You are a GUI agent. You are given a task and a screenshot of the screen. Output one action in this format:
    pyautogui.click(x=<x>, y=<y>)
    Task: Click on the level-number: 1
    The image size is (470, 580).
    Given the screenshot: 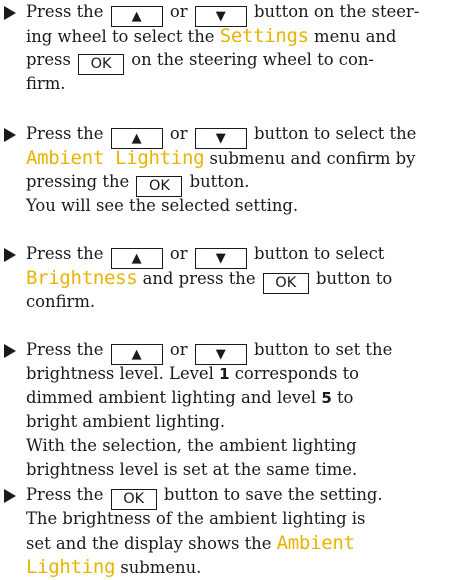 What is the action you would take?
    pyautogui.click(x=224, y=374)
    